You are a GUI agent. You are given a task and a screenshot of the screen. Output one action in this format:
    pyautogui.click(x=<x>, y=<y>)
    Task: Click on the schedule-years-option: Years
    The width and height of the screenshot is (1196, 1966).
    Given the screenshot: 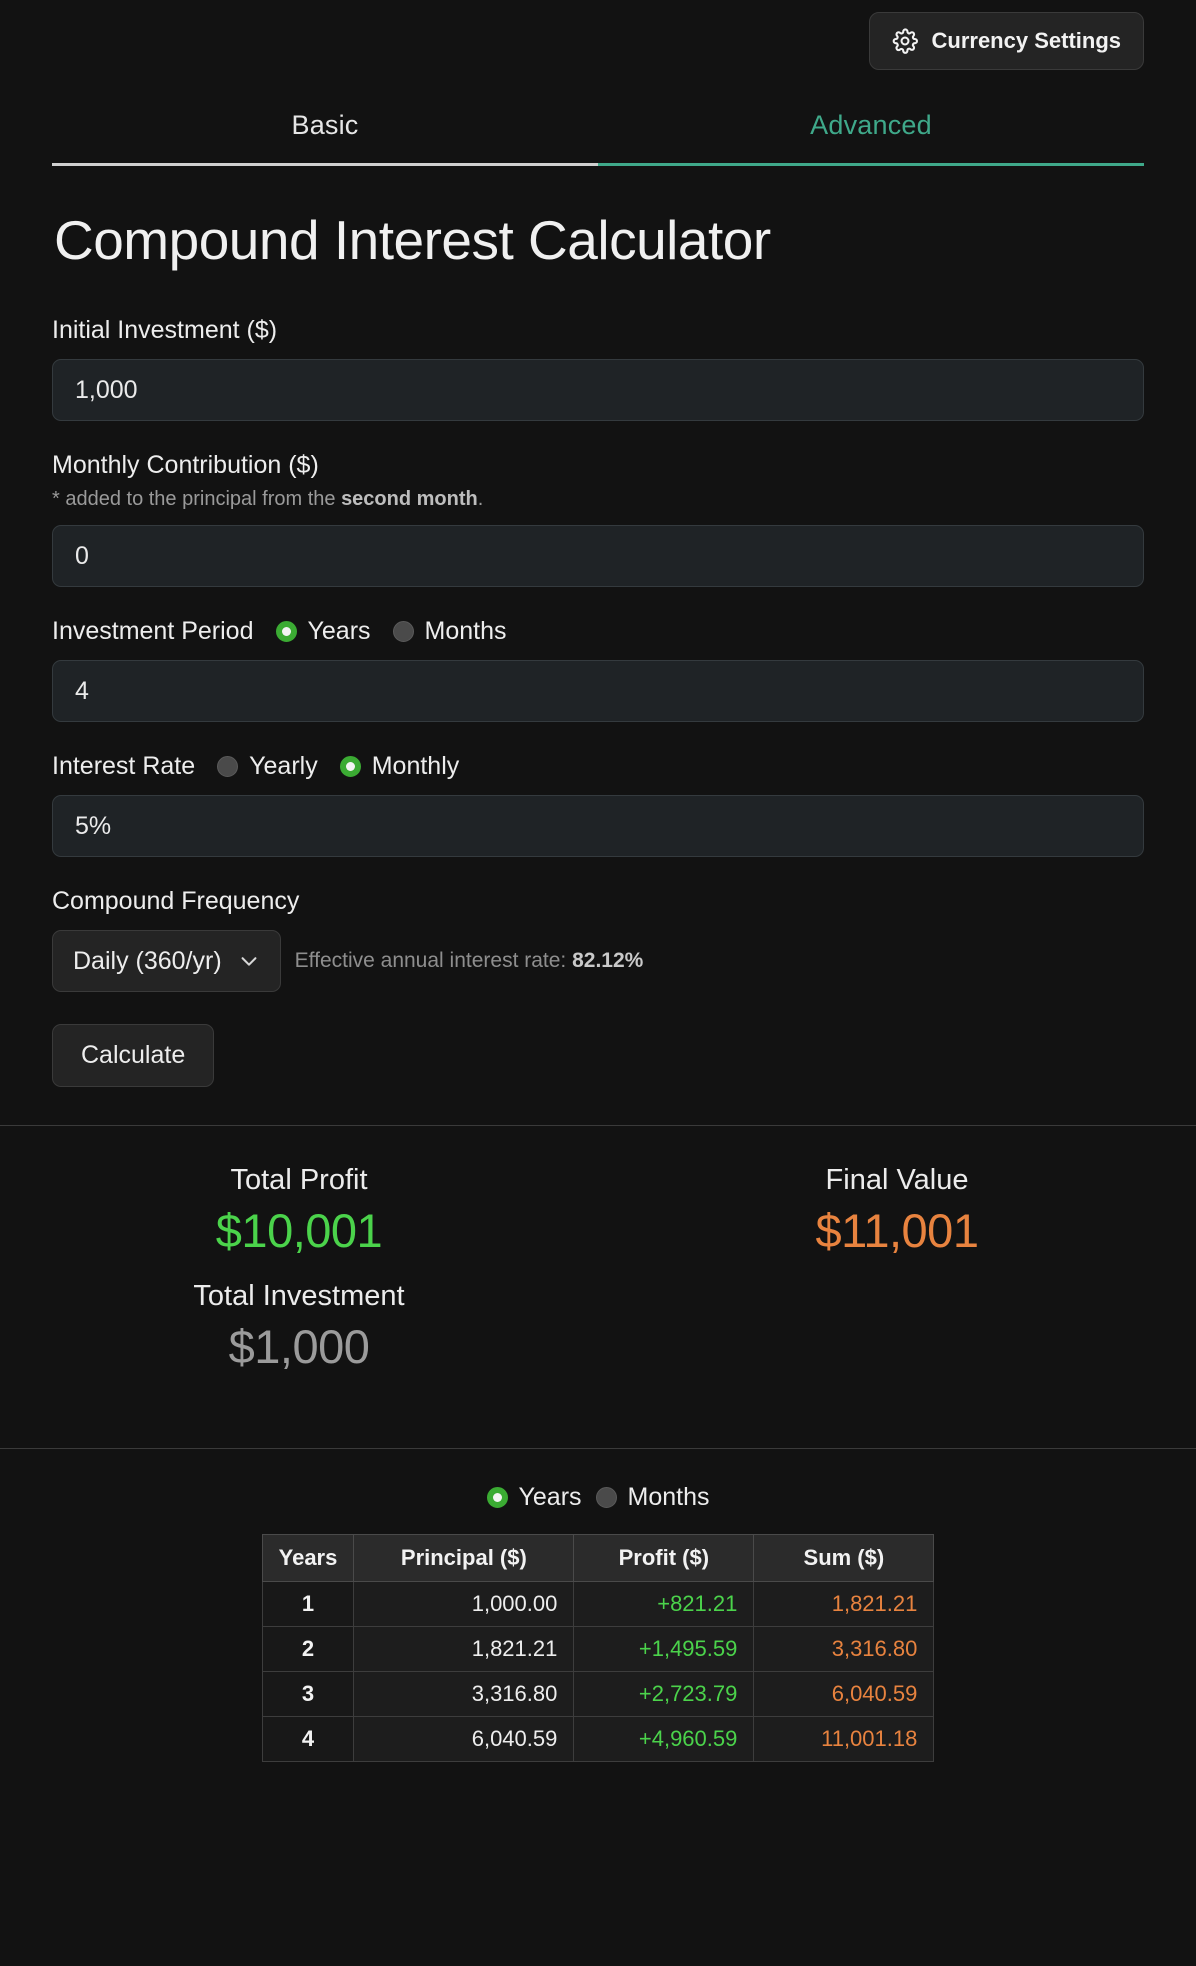 What is the action you would take?
    pyautogui.click(x=534, y=1497)
    